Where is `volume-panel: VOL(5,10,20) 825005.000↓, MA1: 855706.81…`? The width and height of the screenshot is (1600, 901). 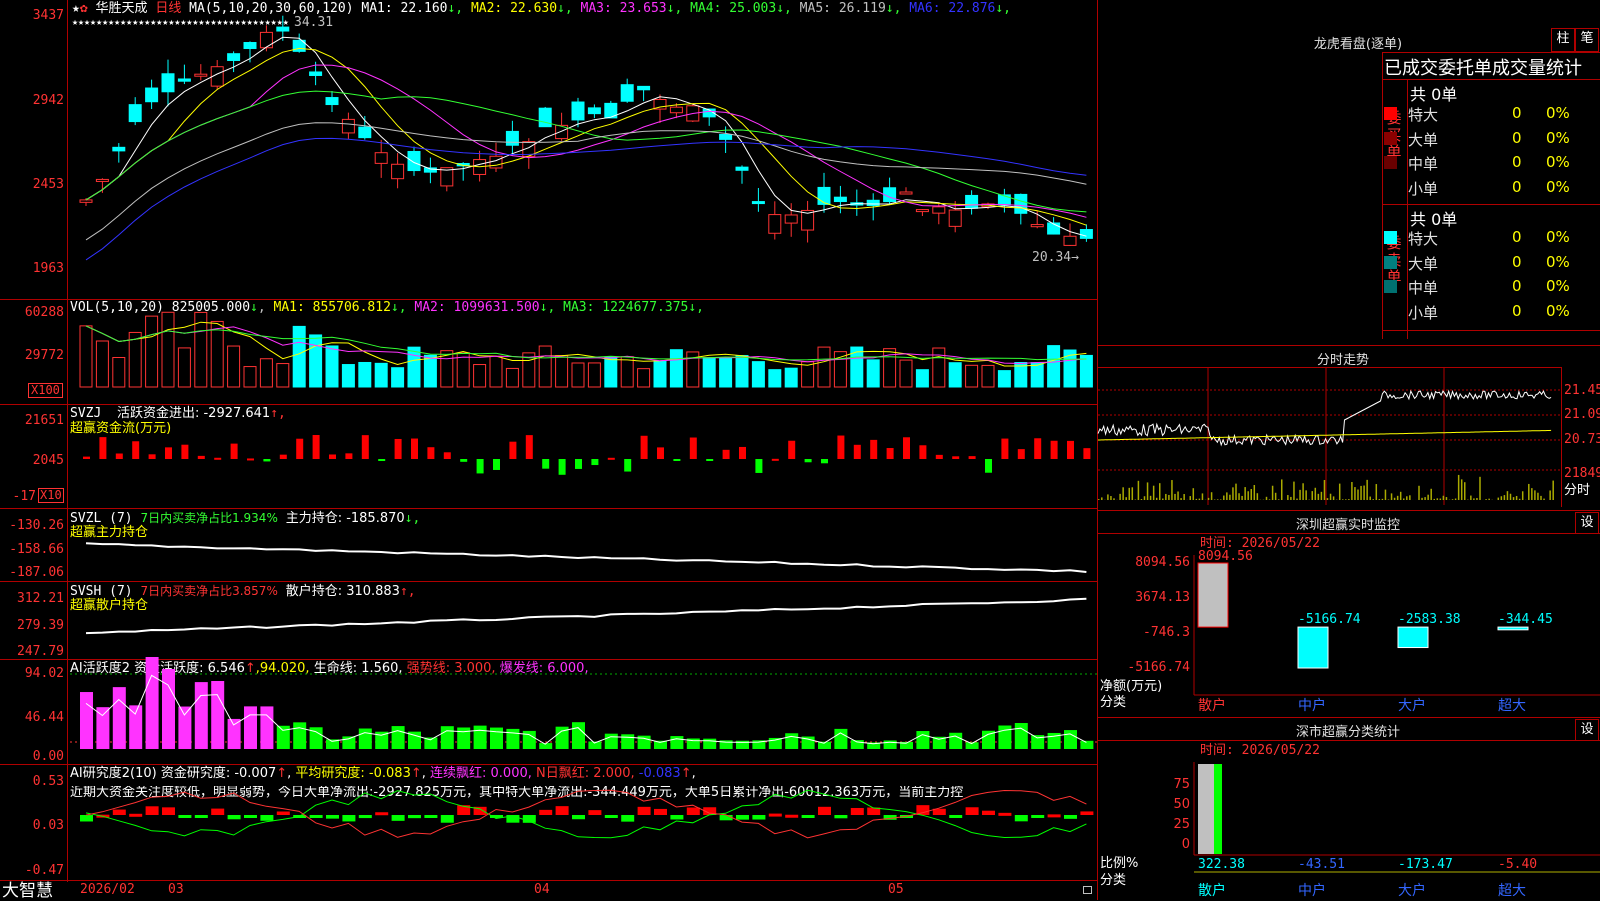
volume-panel: VOL(5,10,20) 825005.000↓, MA1: 855706.81… is located at coordinates (548, 351).